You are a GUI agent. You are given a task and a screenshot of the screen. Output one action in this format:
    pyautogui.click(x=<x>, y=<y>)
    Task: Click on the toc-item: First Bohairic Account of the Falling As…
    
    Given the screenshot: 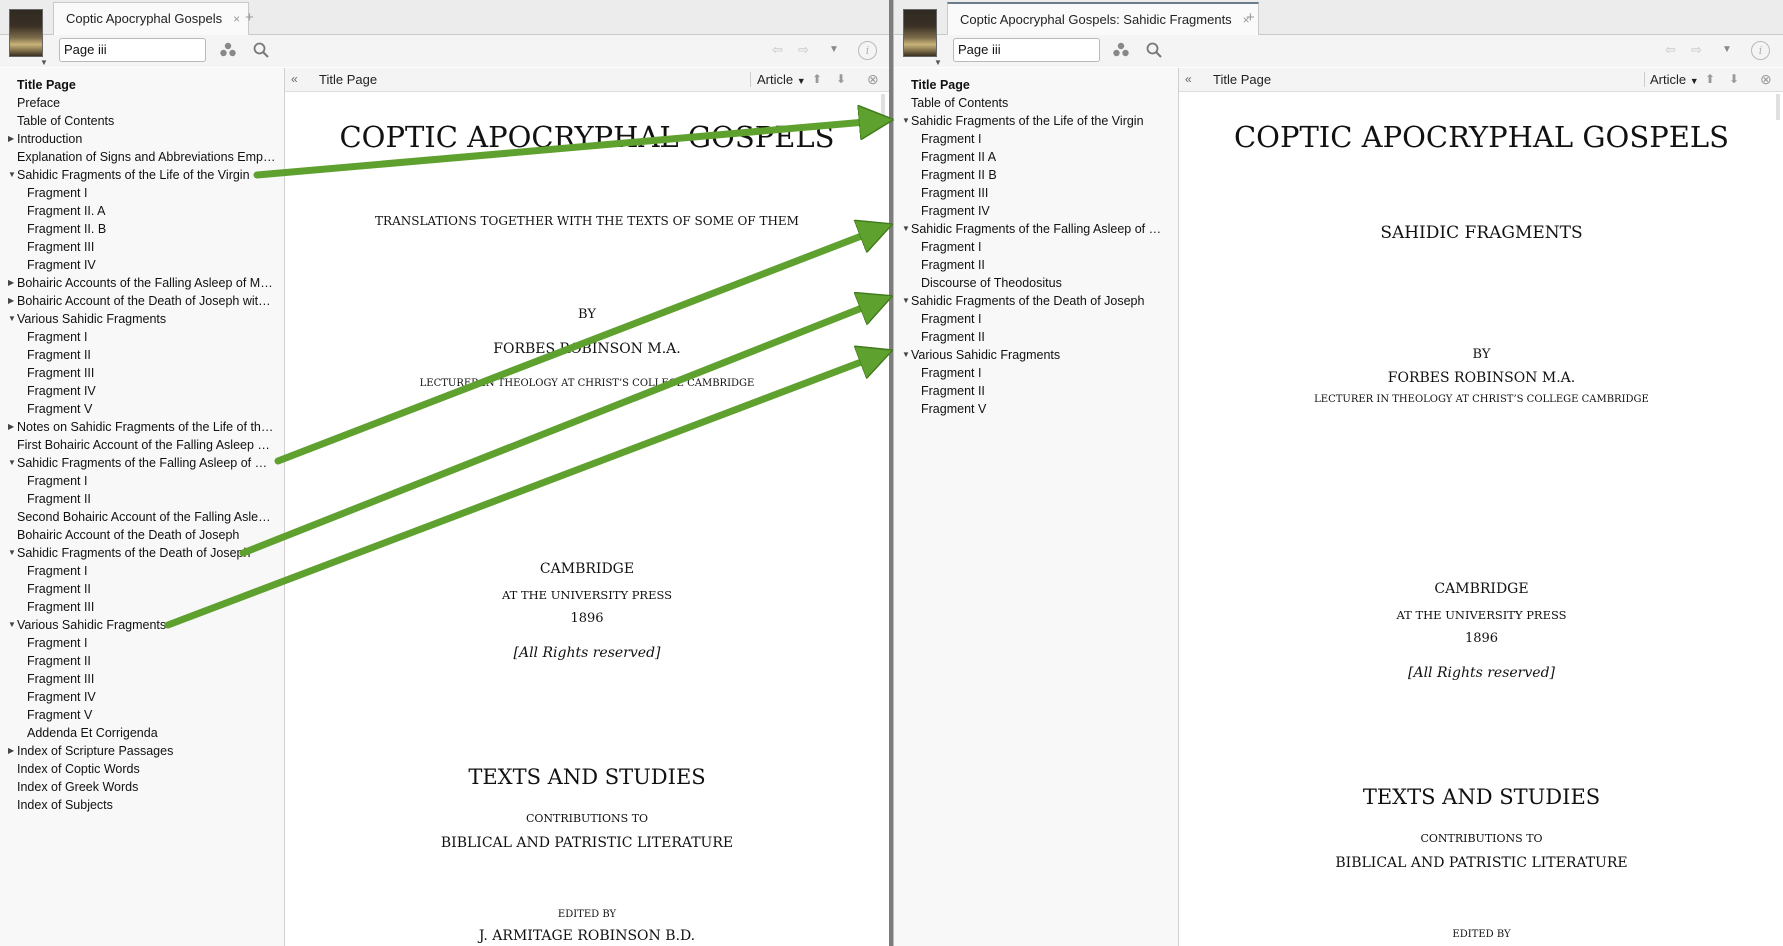 What is the action you would take?
    pyautogui.click(x=146, y=445)
    